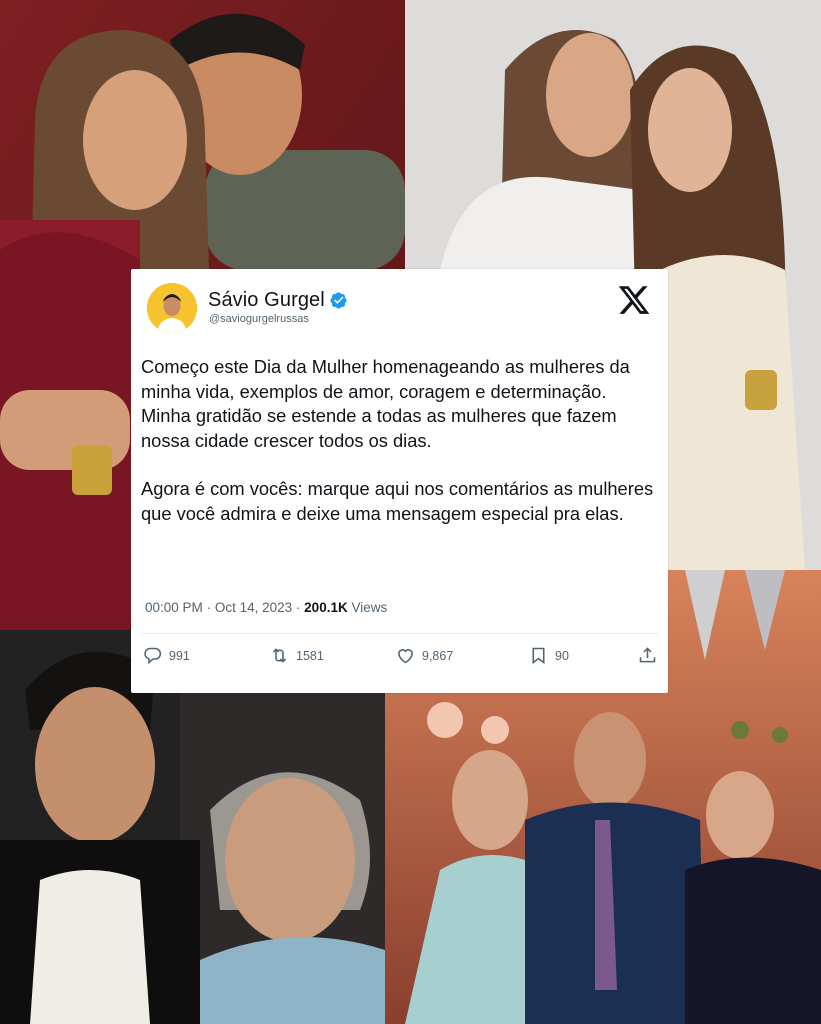 Image resolution: width=821 pixels, height=1024 pixels. Describe the element at coordinates (153, 656) in the screenshot. I see `reply-icon` at that location.